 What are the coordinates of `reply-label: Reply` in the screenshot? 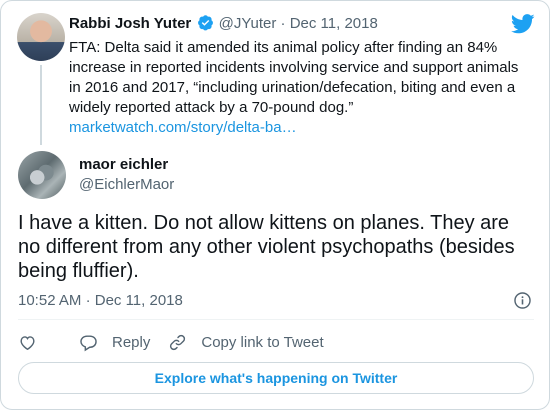 It's located at (131, 342).